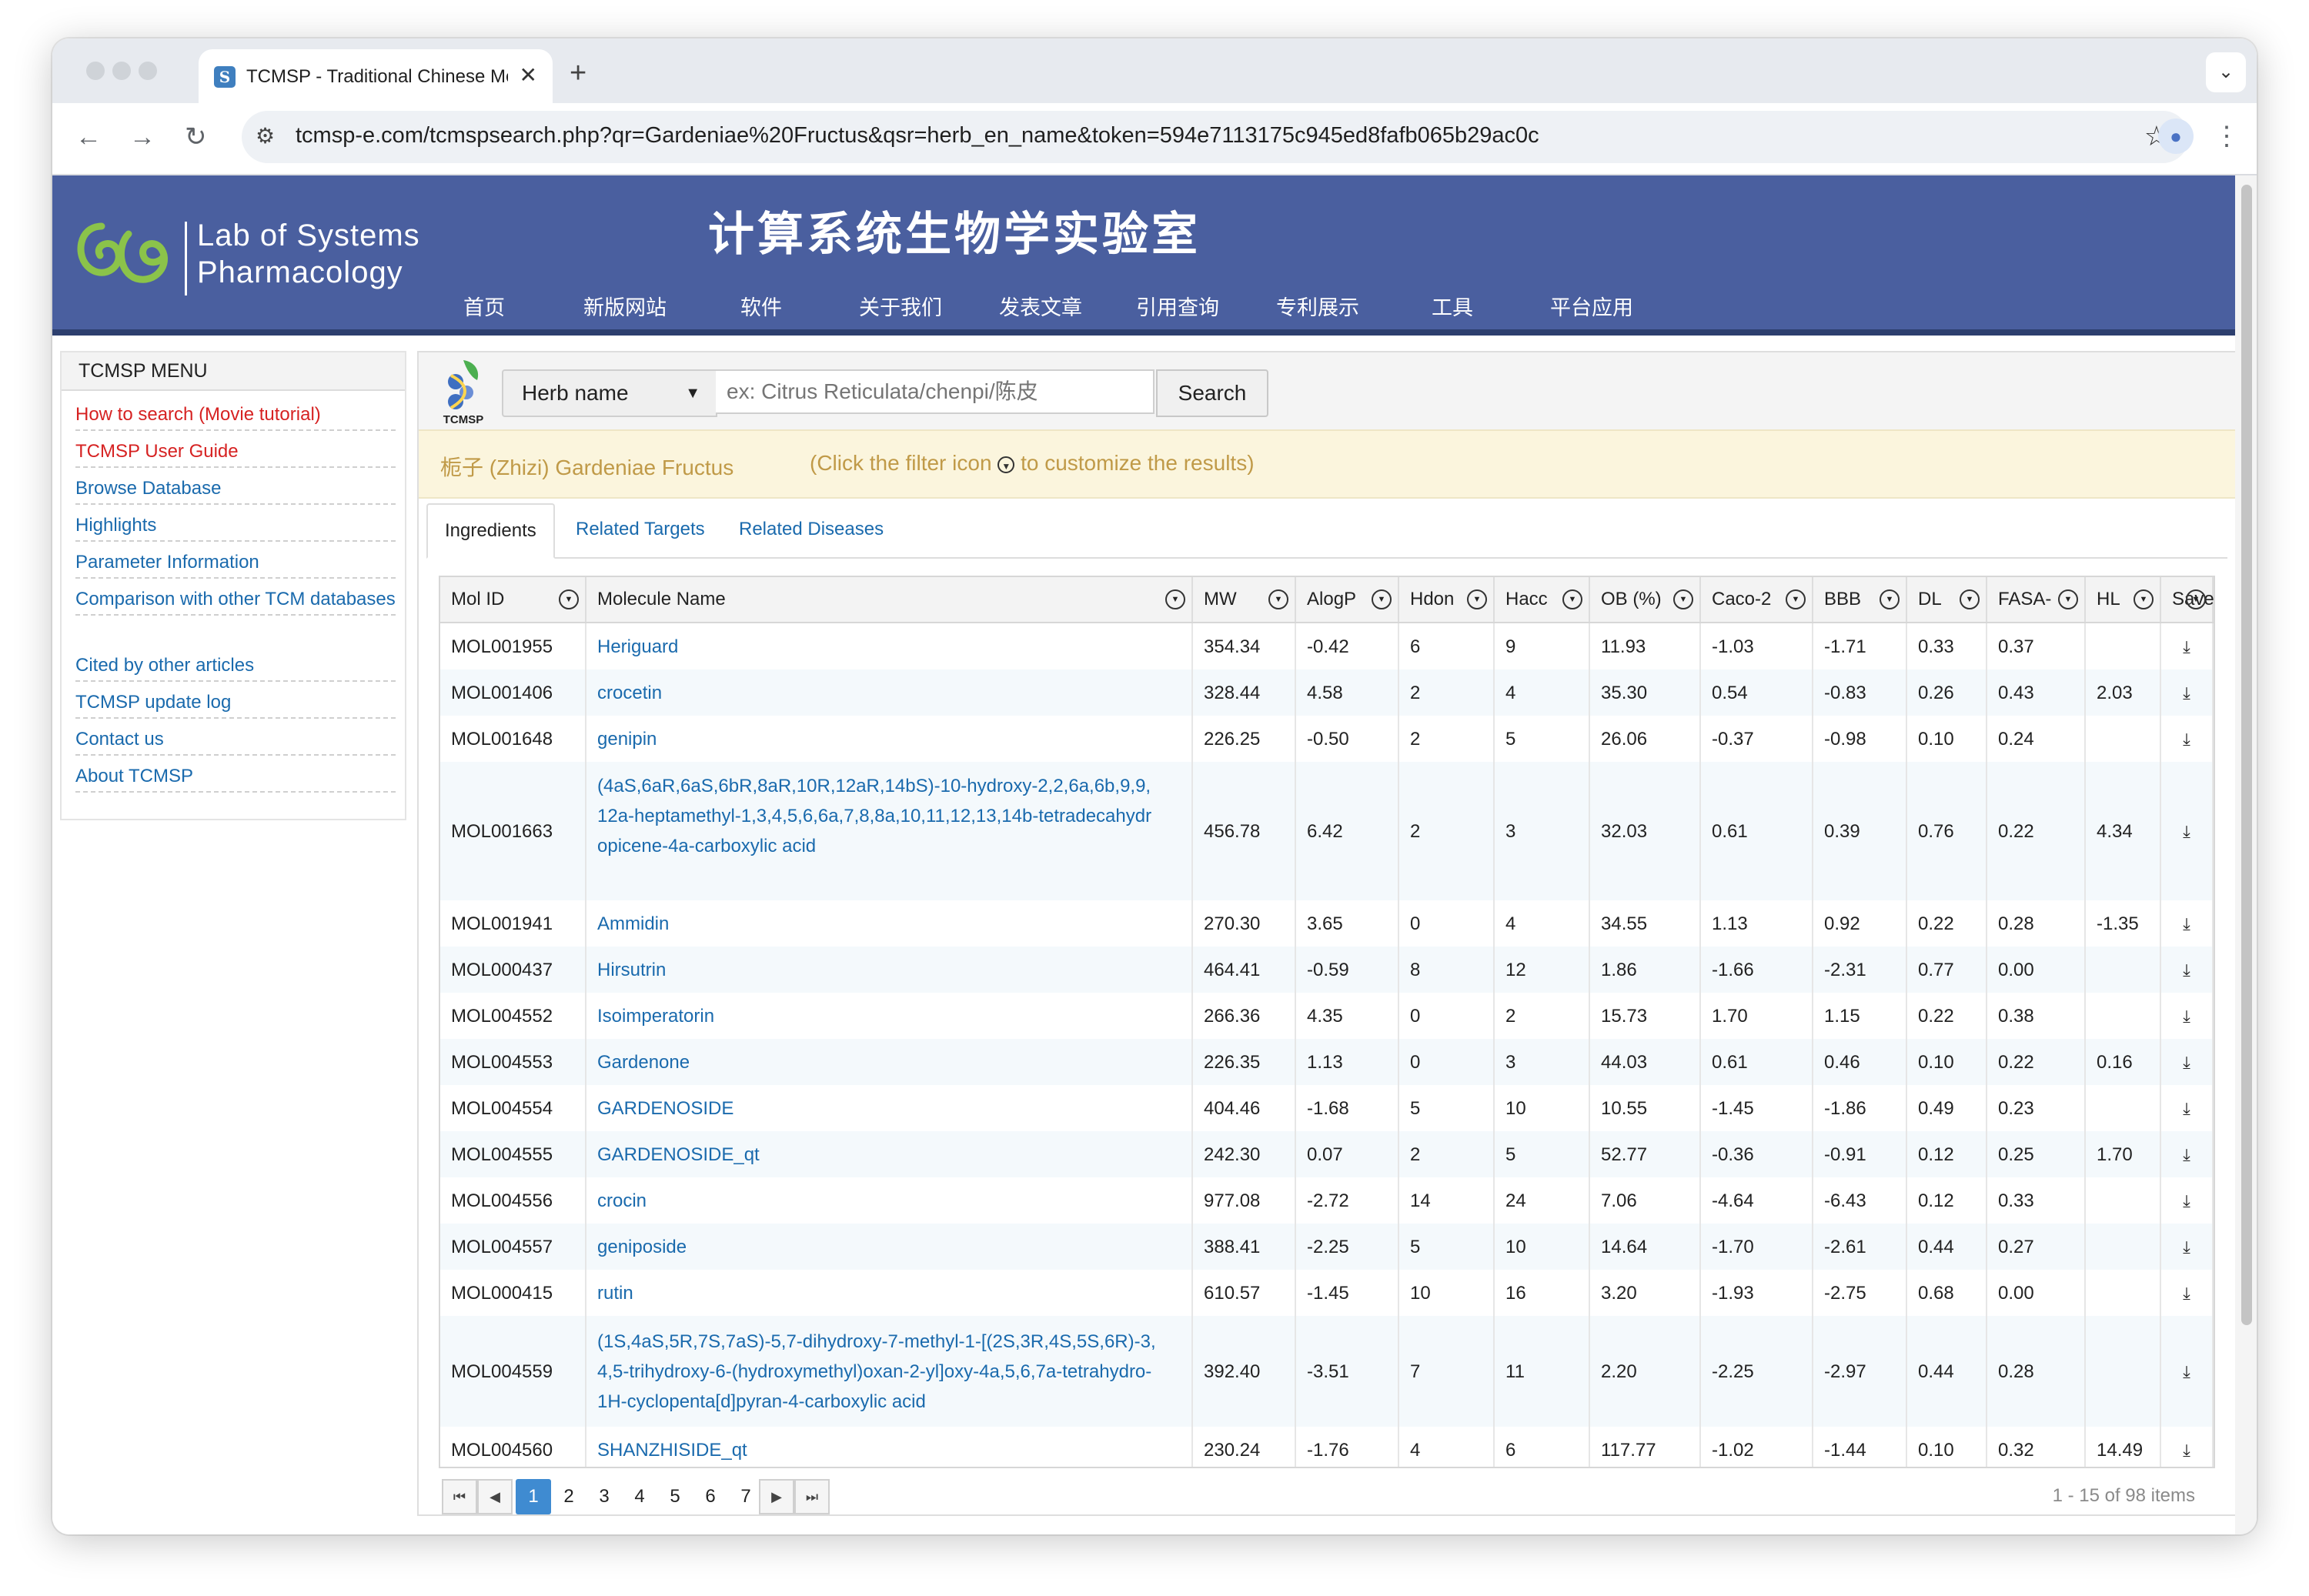 This screenshot has width=2309, height=1596. Describe the element at coordinates (2227, 136) in the screenshot. I see `more-menu-icon: ⋮` at that location.